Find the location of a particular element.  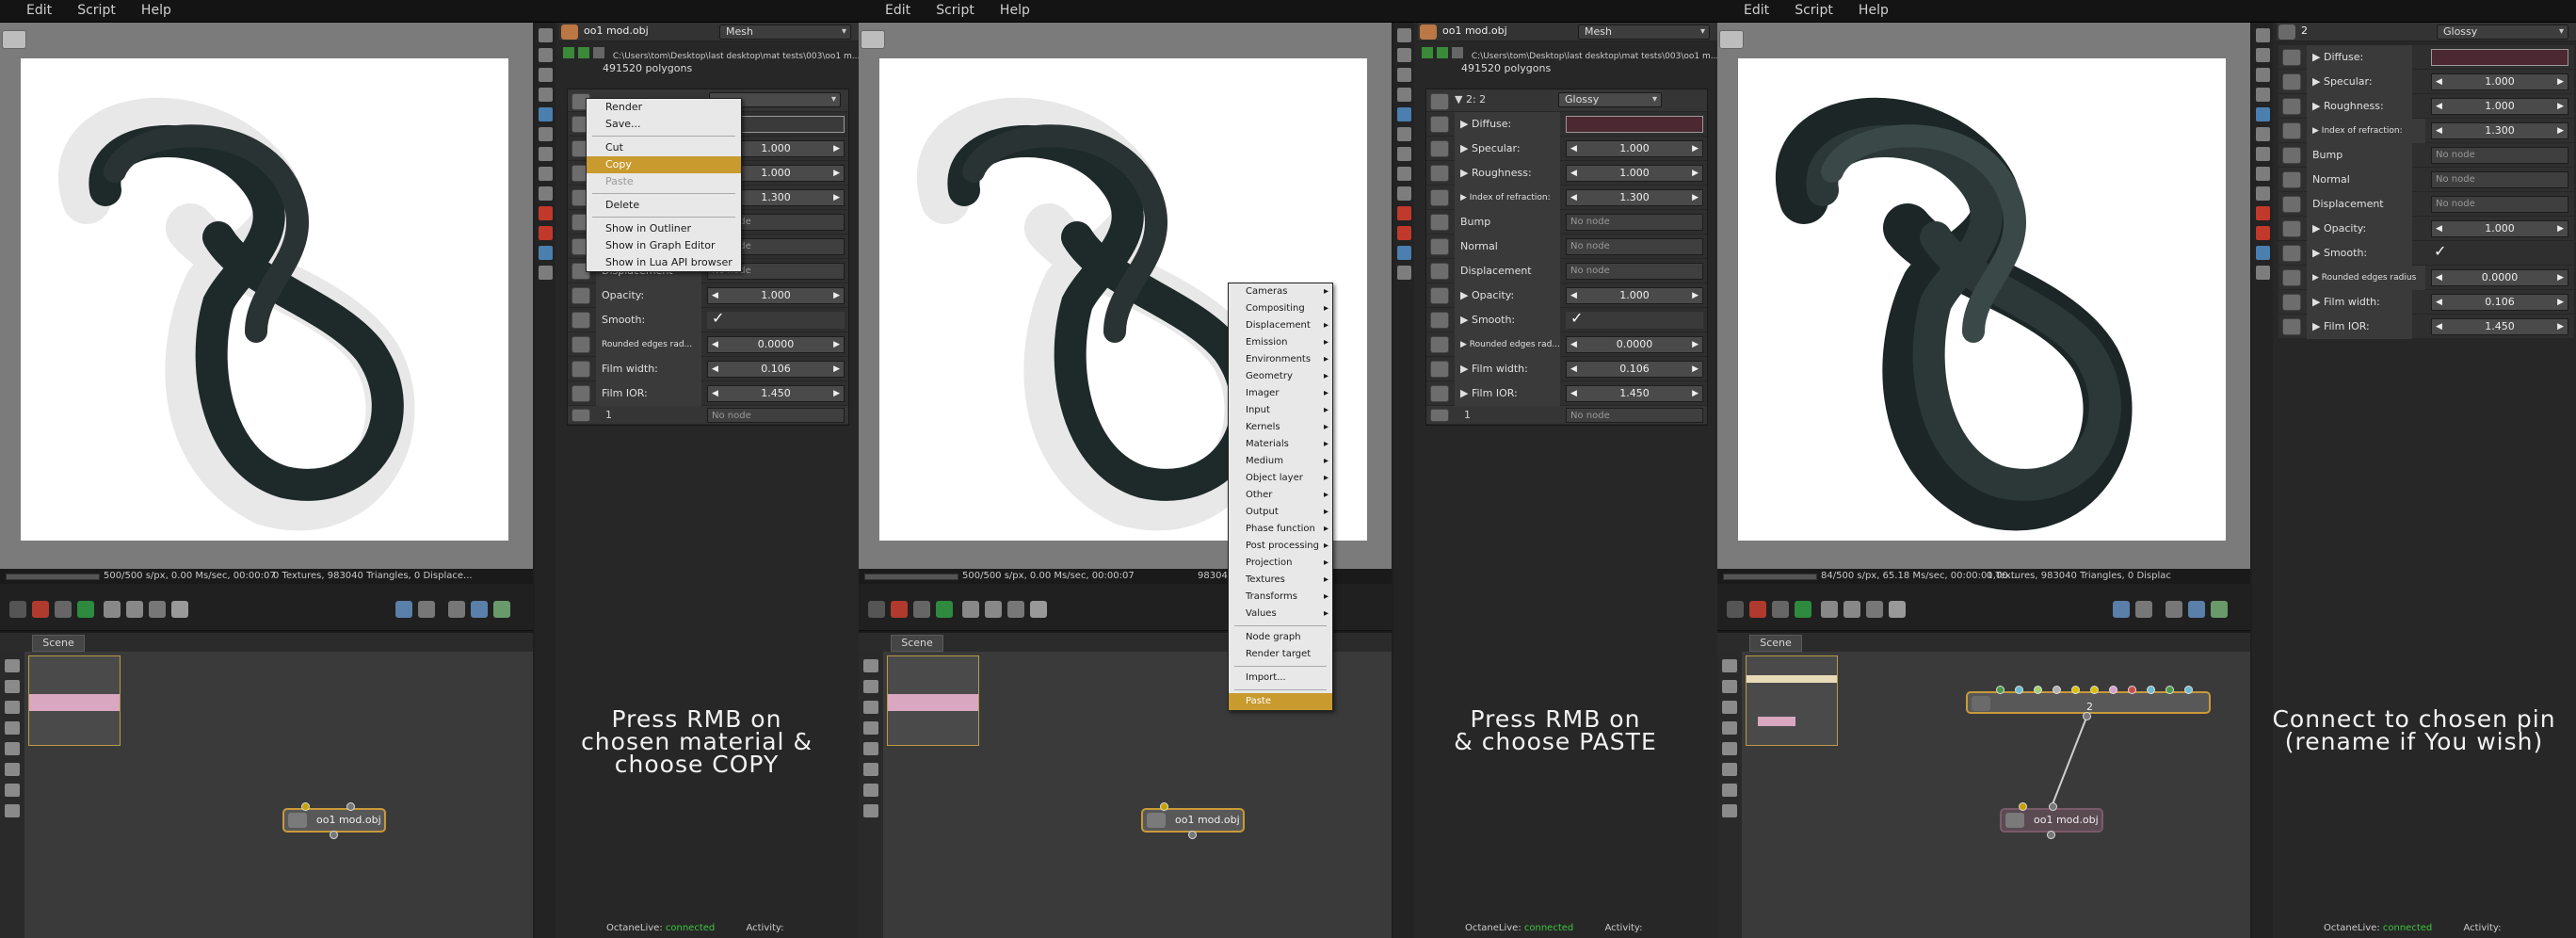

menu-help: Help is located at coordinates (1015, 10).